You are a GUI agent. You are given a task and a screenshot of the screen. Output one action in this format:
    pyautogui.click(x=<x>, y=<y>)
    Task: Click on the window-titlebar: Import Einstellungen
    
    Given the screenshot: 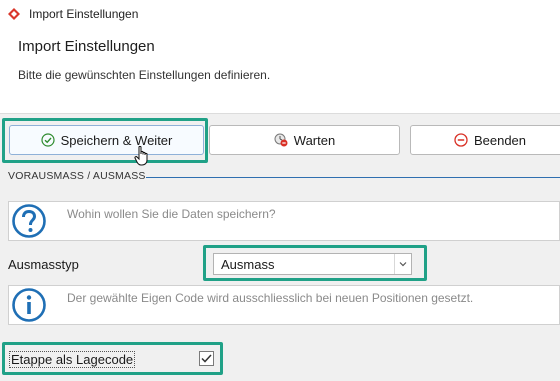 What is the action you would take?
    pyautogui.click(x=280, y=14)
    